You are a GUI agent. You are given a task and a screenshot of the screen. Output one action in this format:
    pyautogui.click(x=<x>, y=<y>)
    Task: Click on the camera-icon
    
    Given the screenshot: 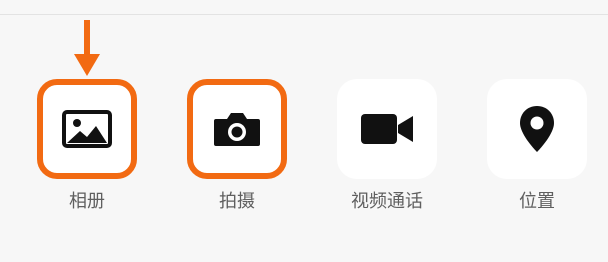 What is the action you would take?
    pyautogui.click(x=237, y=129)
    